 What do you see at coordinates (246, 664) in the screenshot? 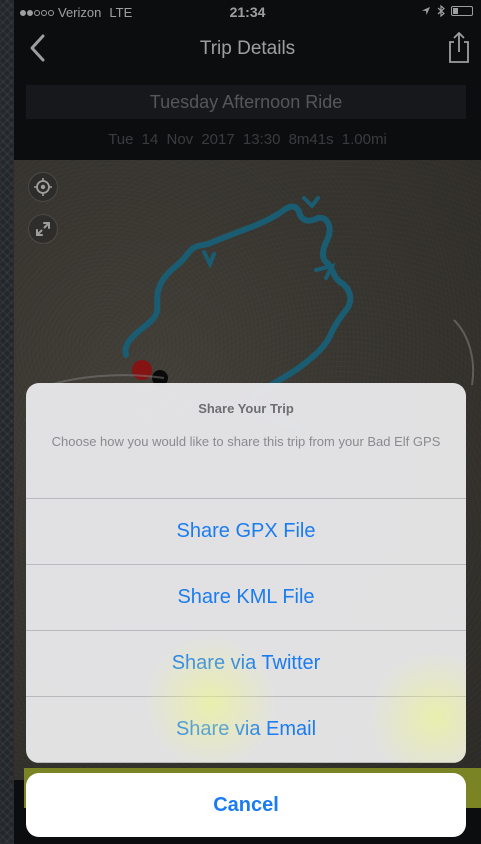
I see `share-twitter-button: Share via Twitter` at bounding box center [246, 664].